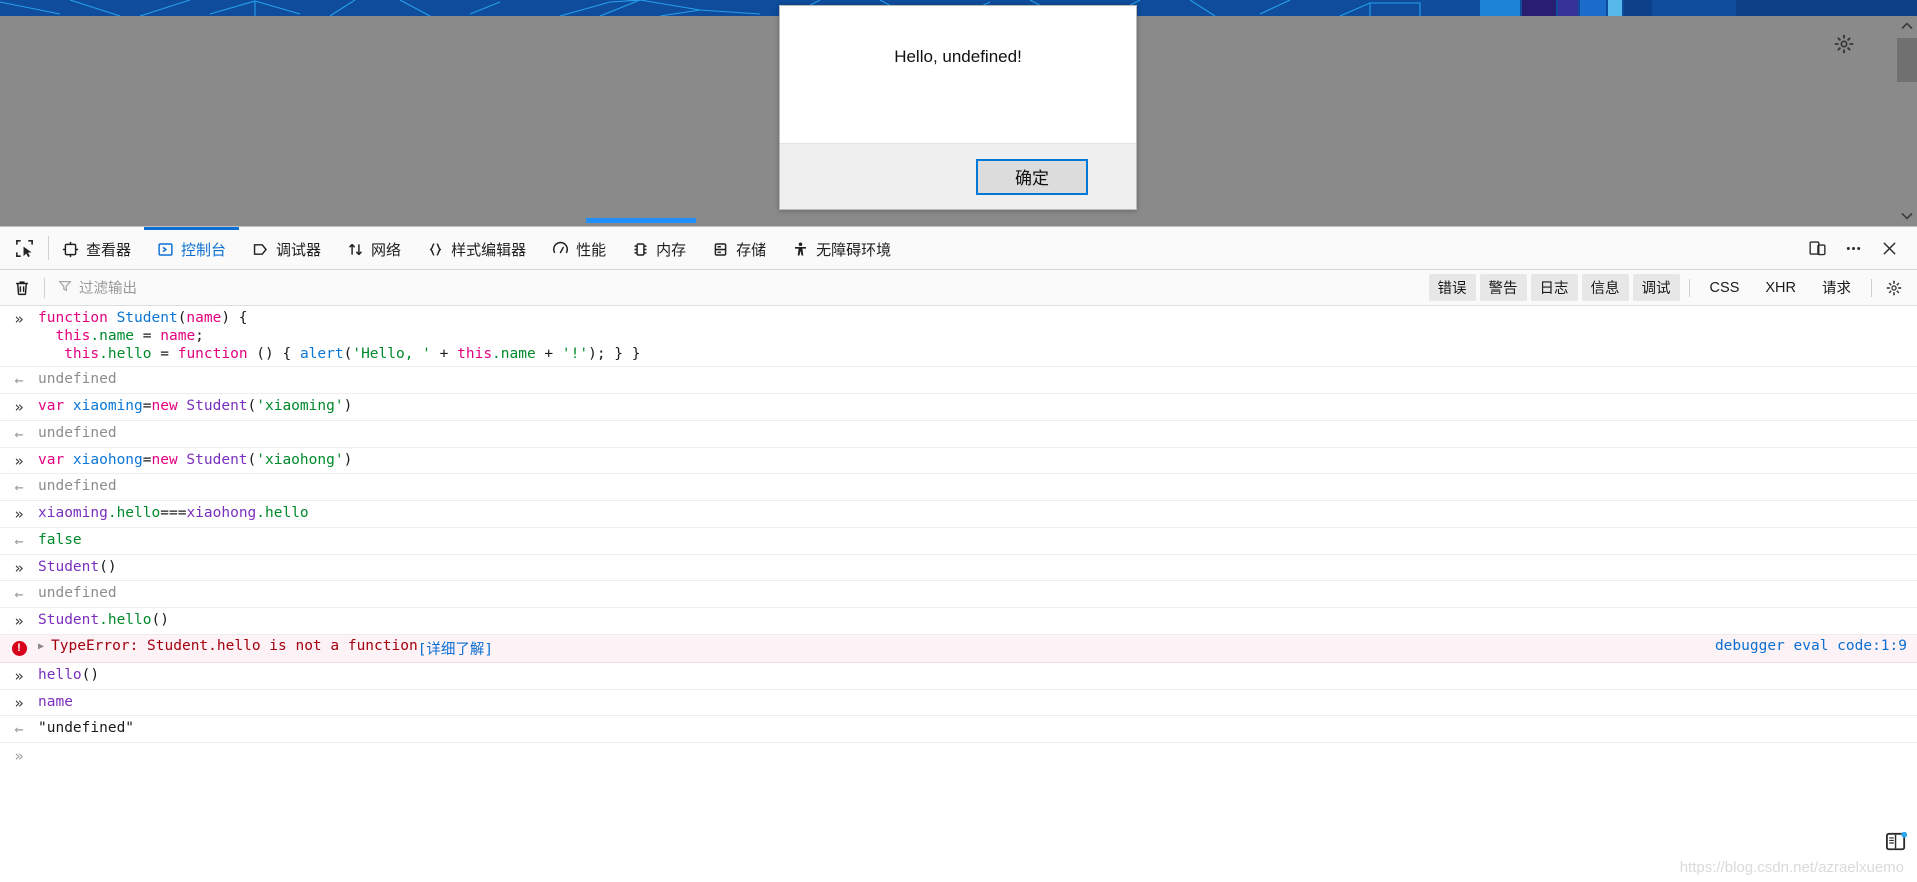  I want to click on console-output-row: ← "undefined", so click(958, 730).